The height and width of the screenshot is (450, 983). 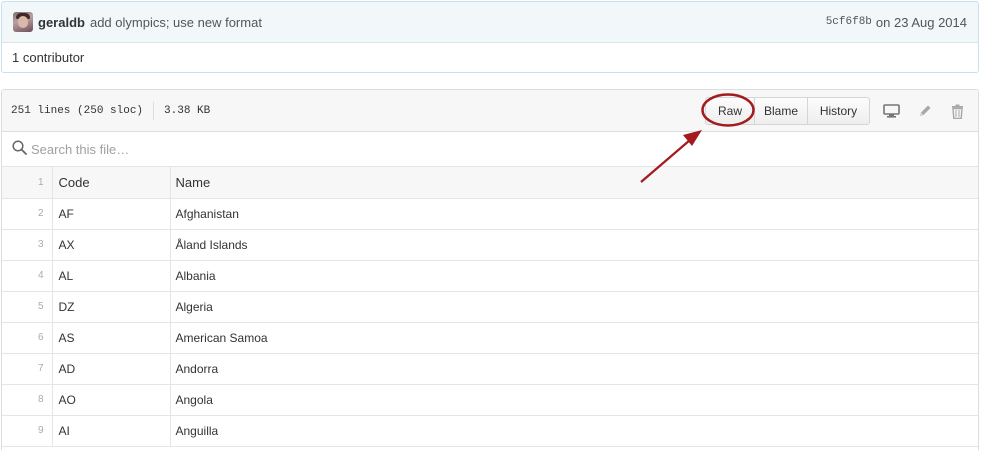 What do you see at coordinates (27, 431) in the screenshot?
I see `line-number: 9` at bounding box center [27, 431].